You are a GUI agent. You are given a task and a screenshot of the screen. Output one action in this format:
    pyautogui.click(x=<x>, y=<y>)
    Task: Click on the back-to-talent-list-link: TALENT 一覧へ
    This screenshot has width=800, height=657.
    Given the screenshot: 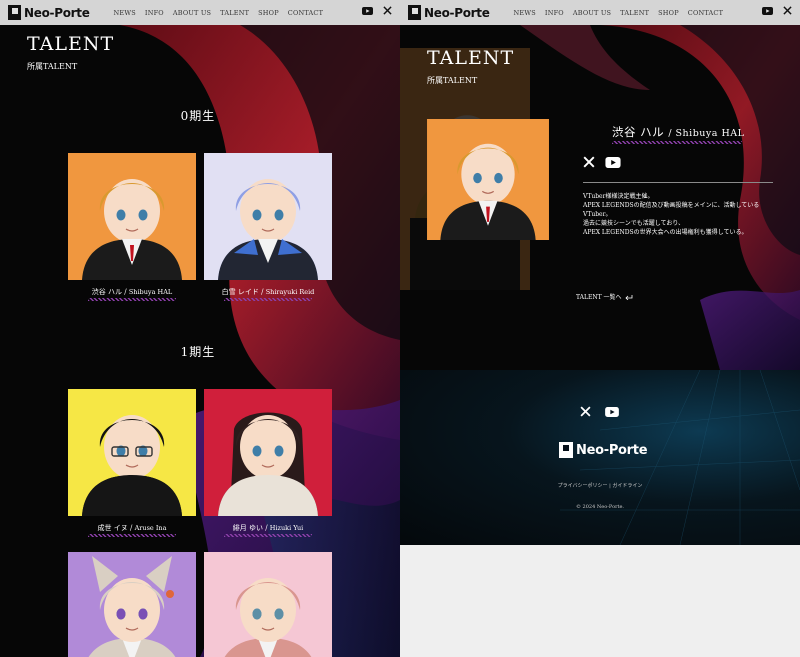 What is the action you would take?
    pyautogui.click(x=604, y=296)
    